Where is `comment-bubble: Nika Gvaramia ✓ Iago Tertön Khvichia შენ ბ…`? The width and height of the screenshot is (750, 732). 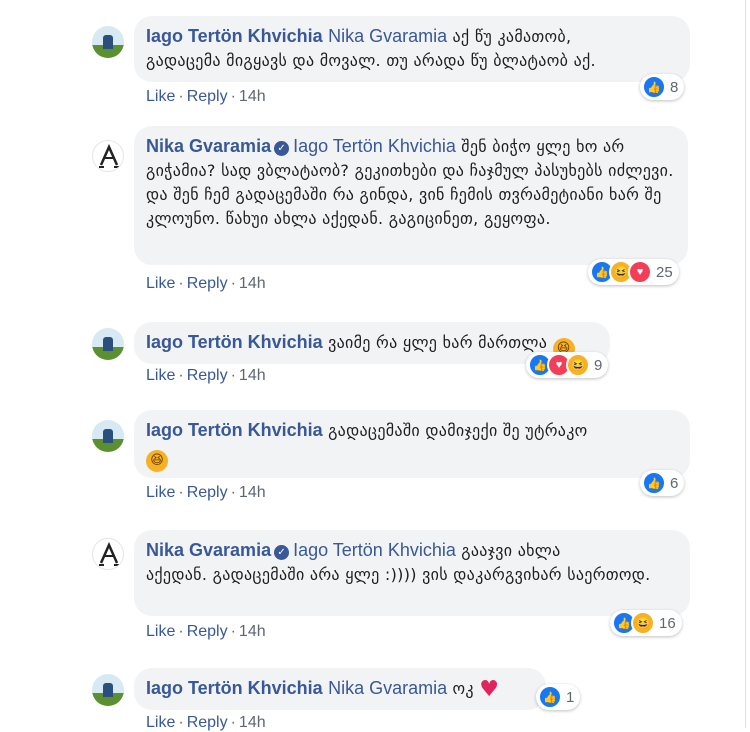 comment-bubble: Nika Gvaramia ✓ Iago Tertön Khvichia შენ ბ… is located at coordinates (411, 195).